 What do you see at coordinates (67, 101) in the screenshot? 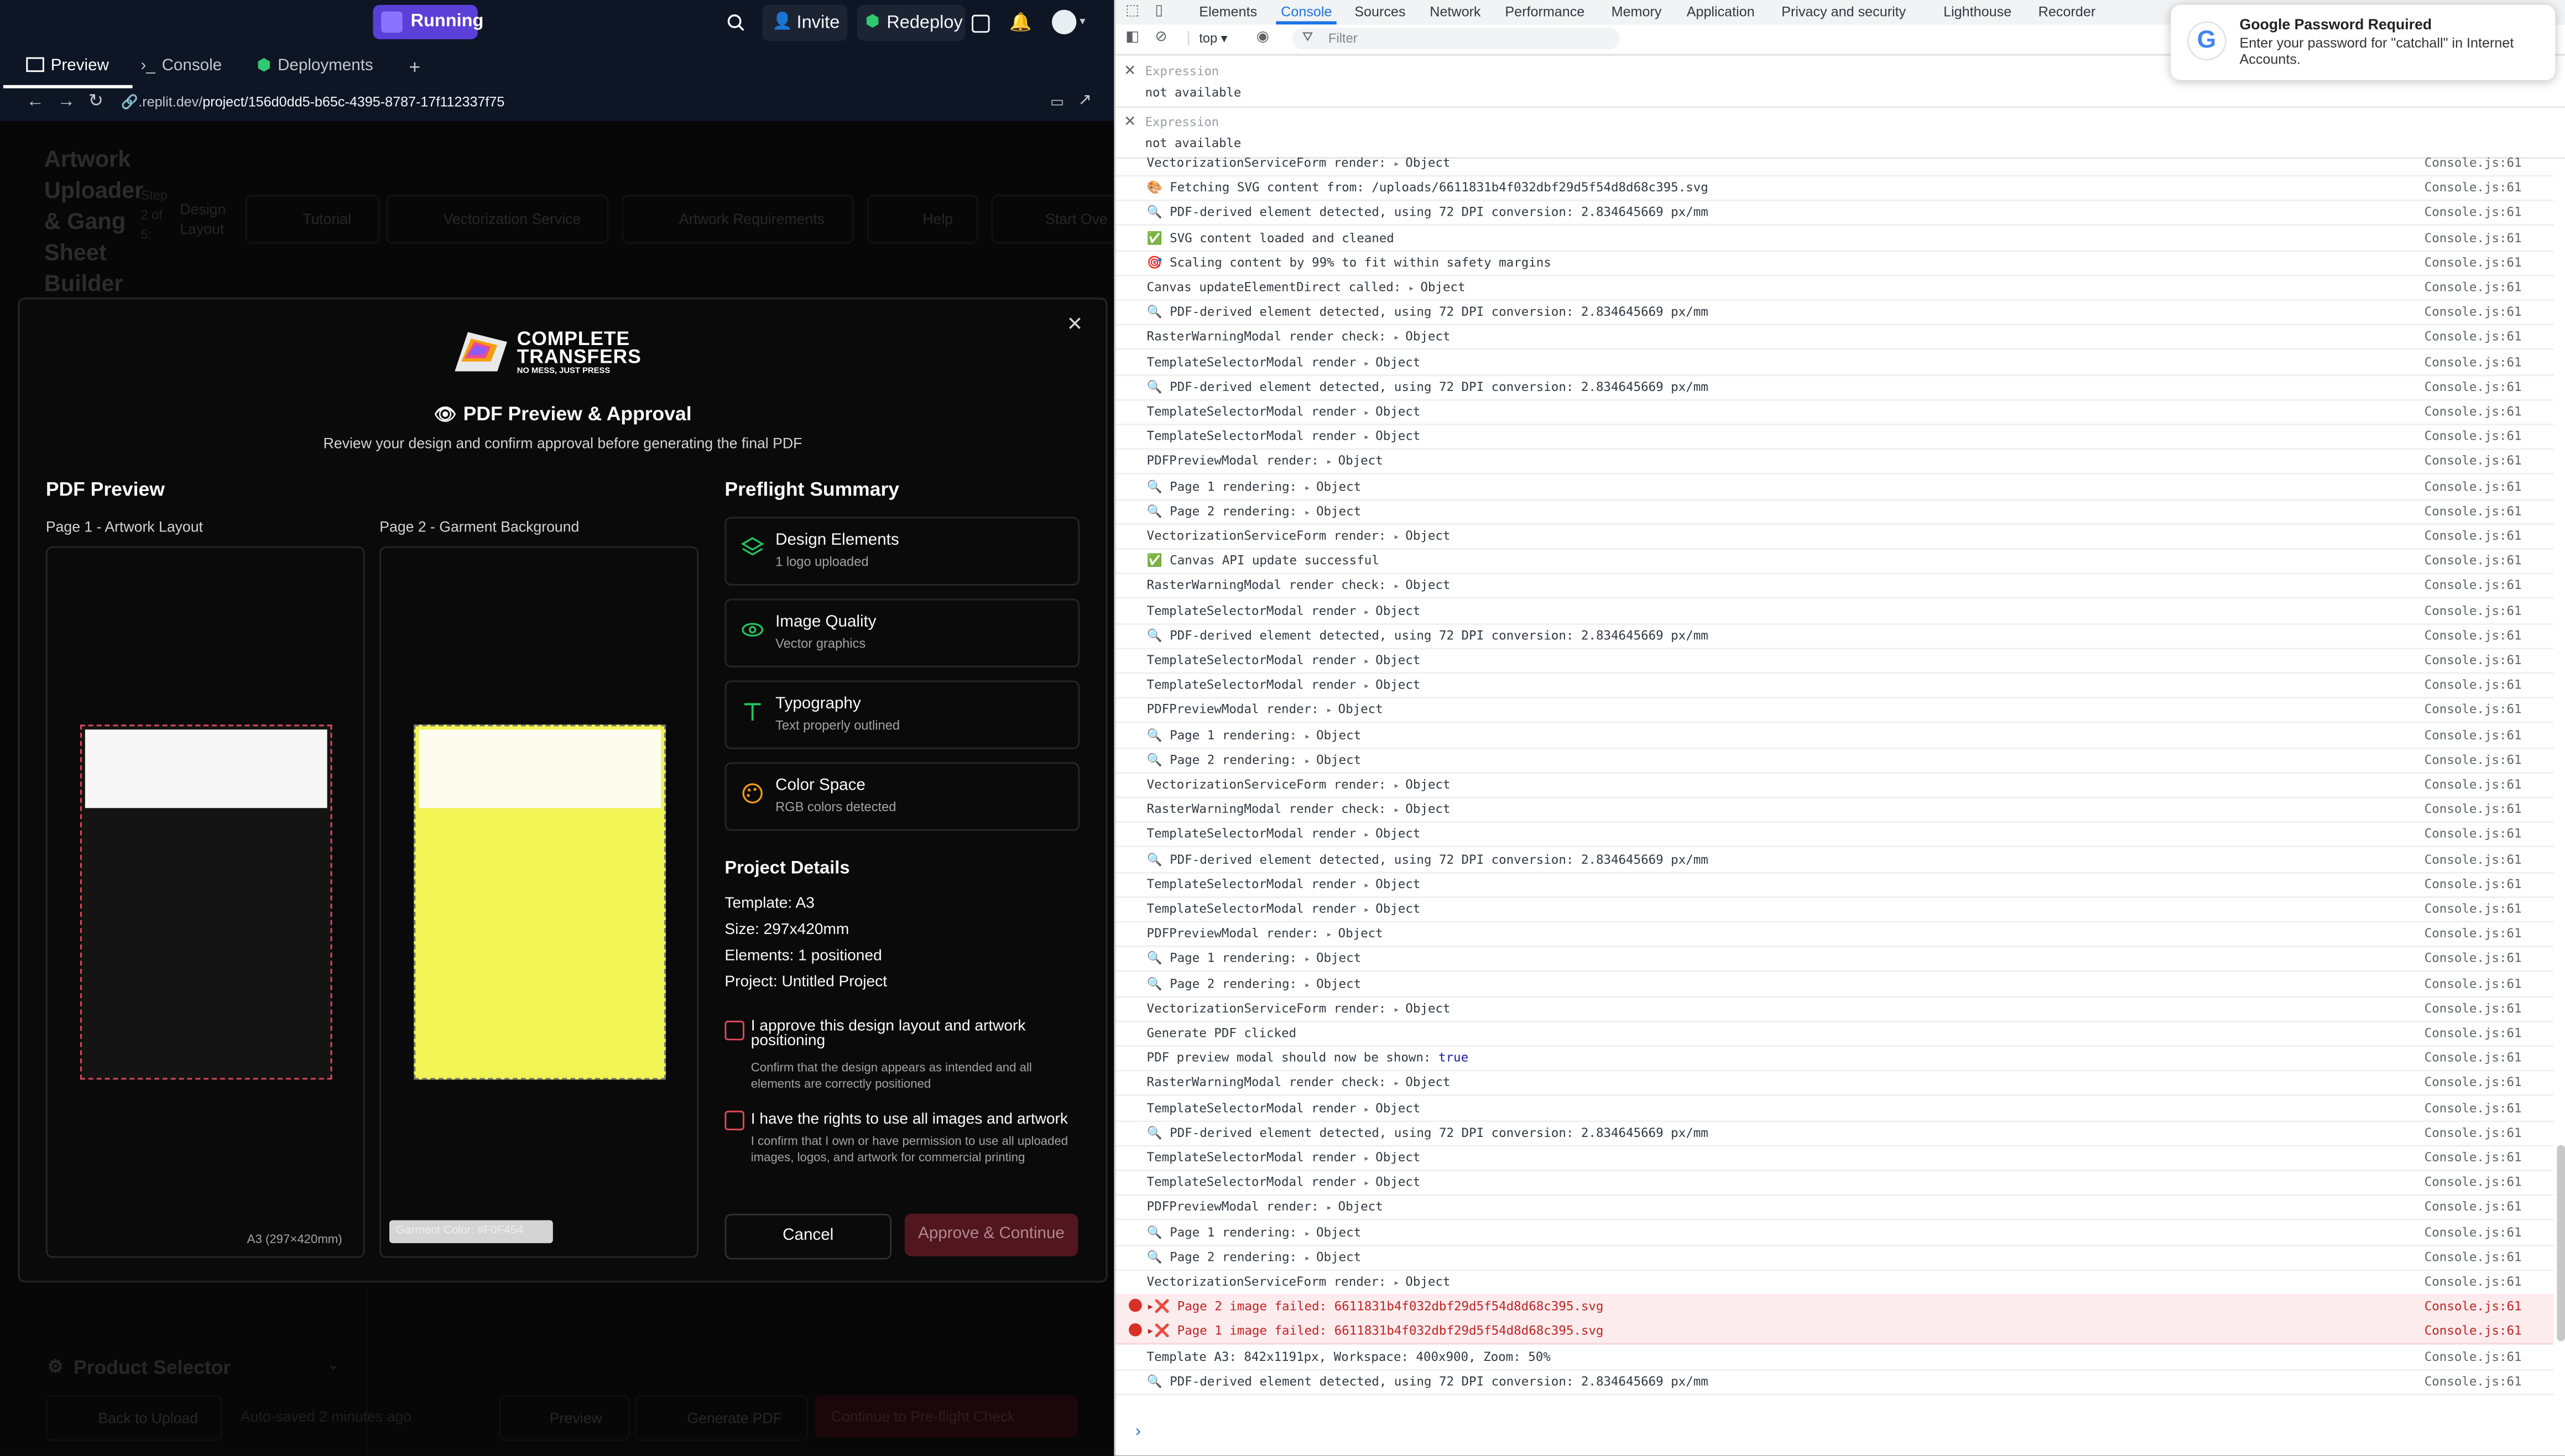
I see `forward-arrow-icon: →` at bounding box center [67, 101].